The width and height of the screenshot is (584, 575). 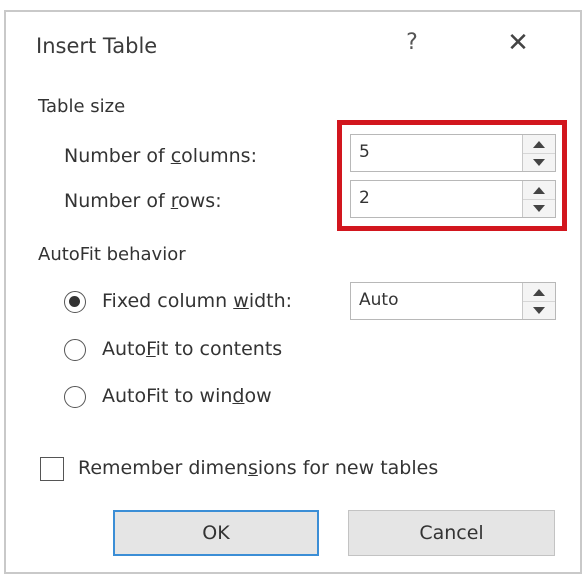 I want to click on autofit-contents-option: AutoFit to contents, so click(x=199, y=351).